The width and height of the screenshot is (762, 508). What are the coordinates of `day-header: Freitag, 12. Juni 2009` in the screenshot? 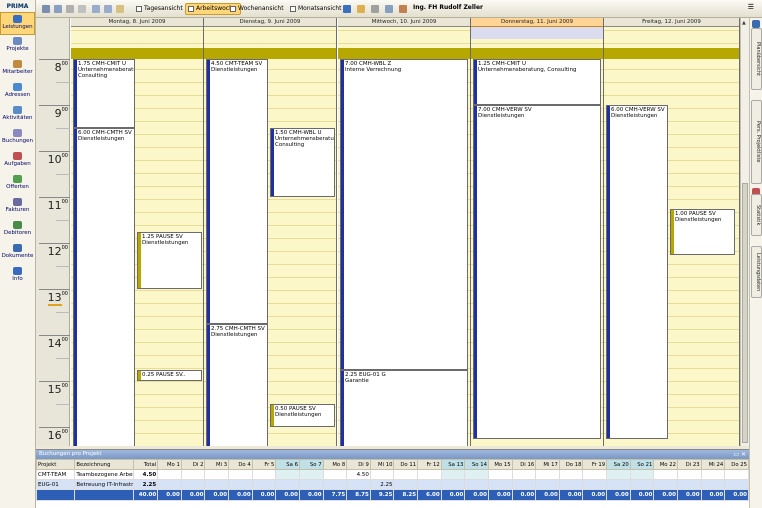 It's located at (671, 22).